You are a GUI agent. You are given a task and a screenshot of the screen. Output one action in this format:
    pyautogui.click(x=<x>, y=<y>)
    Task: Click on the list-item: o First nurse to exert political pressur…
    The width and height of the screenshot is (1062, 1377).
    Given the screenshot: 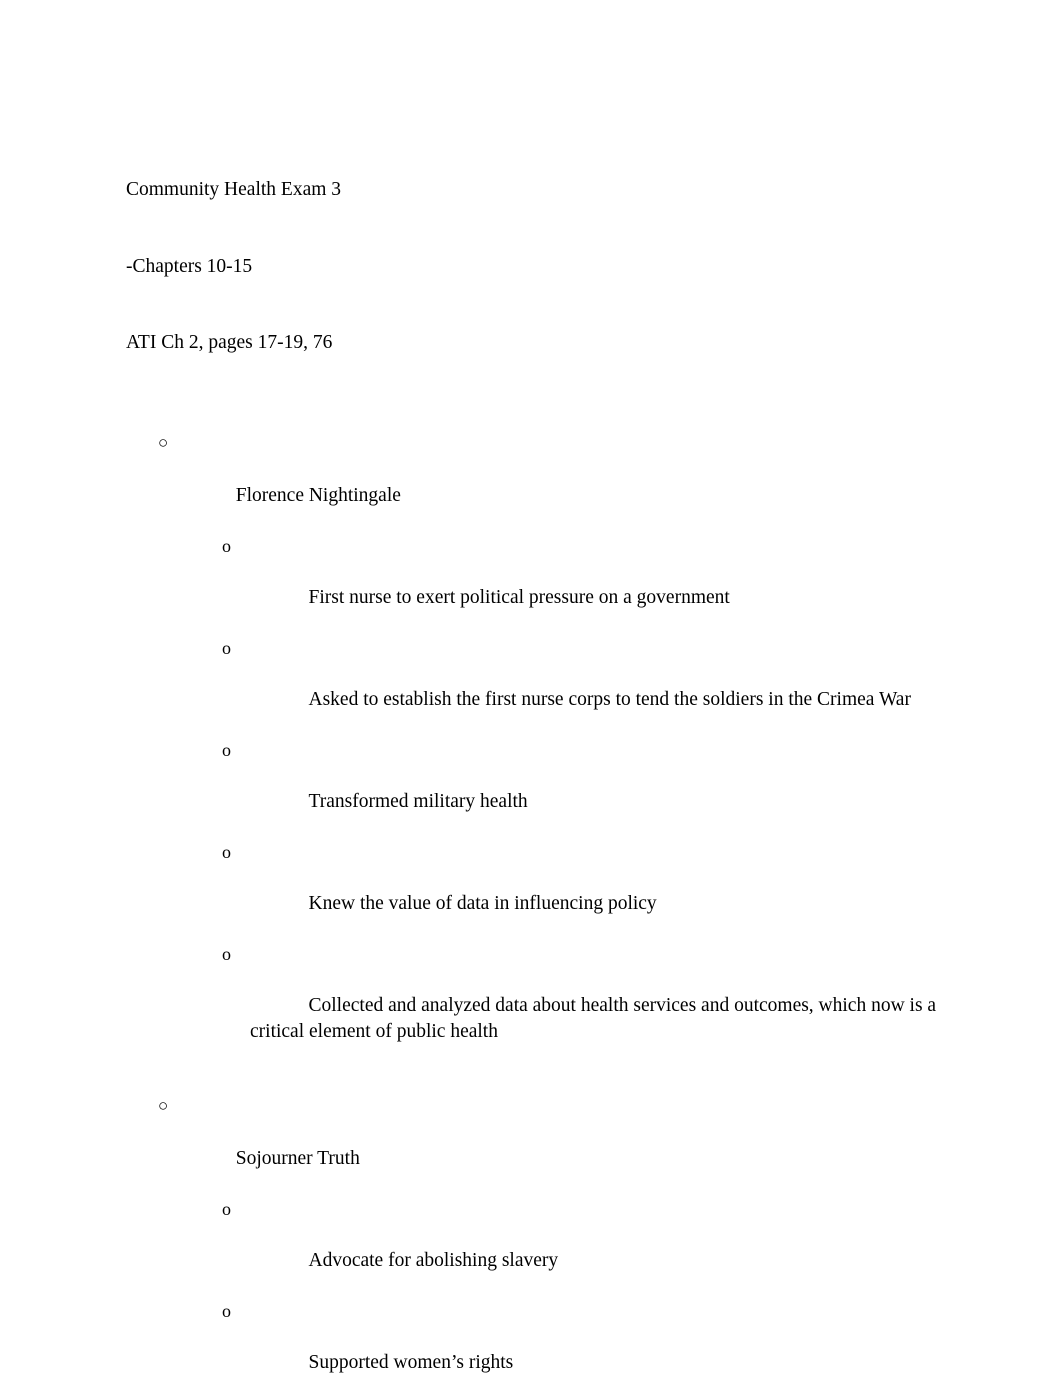 What is the action you would take?
    pyautogui.click(x=532, y=585)
    